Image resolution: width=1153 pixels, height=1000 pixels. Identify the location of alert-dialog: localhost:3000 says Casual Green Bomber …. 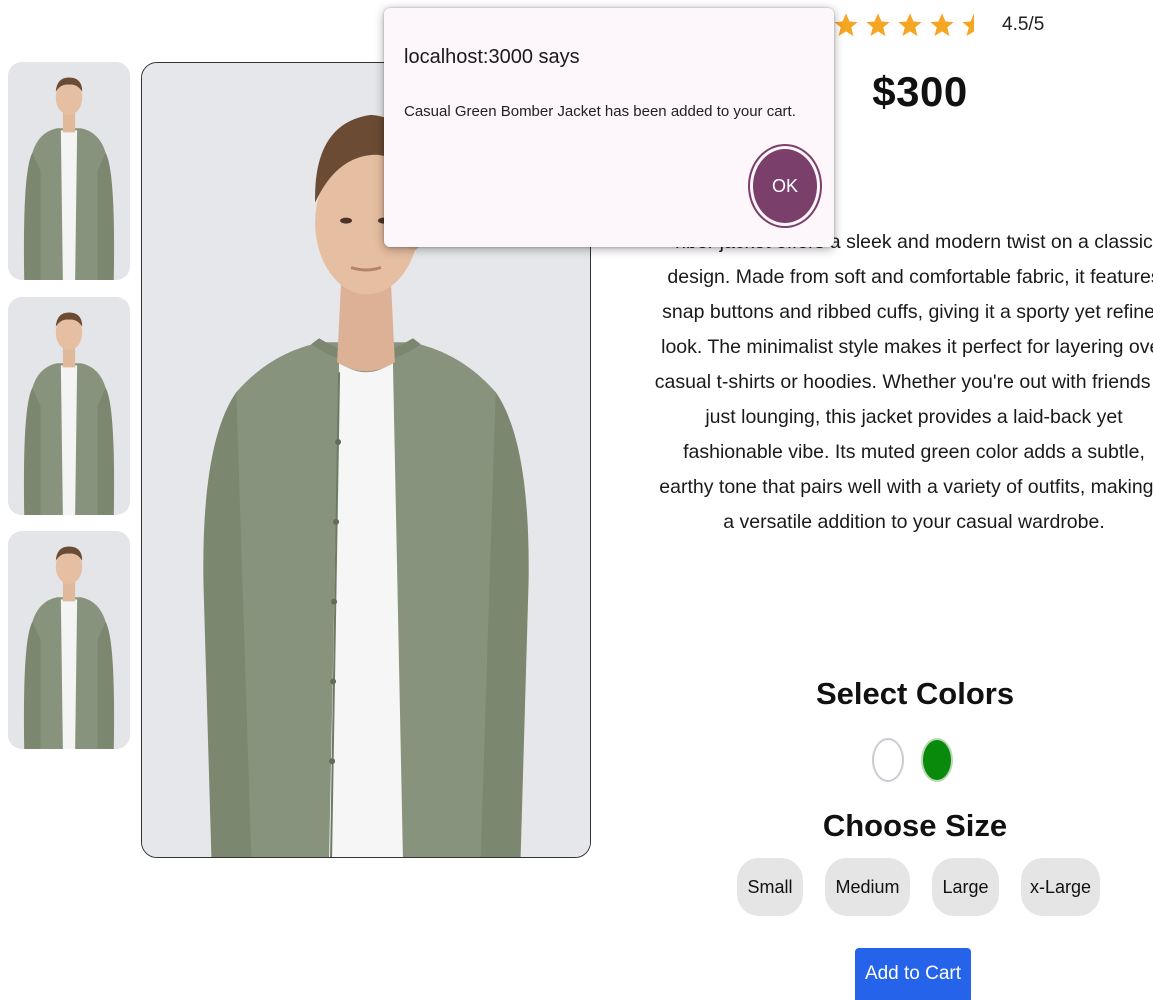
(609, 127).